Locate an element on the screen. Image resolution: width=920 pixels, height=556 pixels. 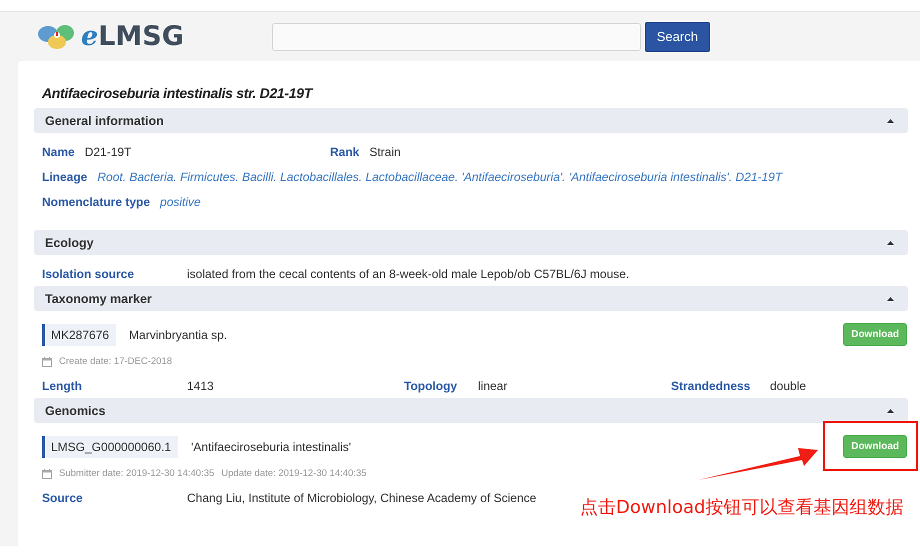
field-value: positive is located at coordinates (180, 201).